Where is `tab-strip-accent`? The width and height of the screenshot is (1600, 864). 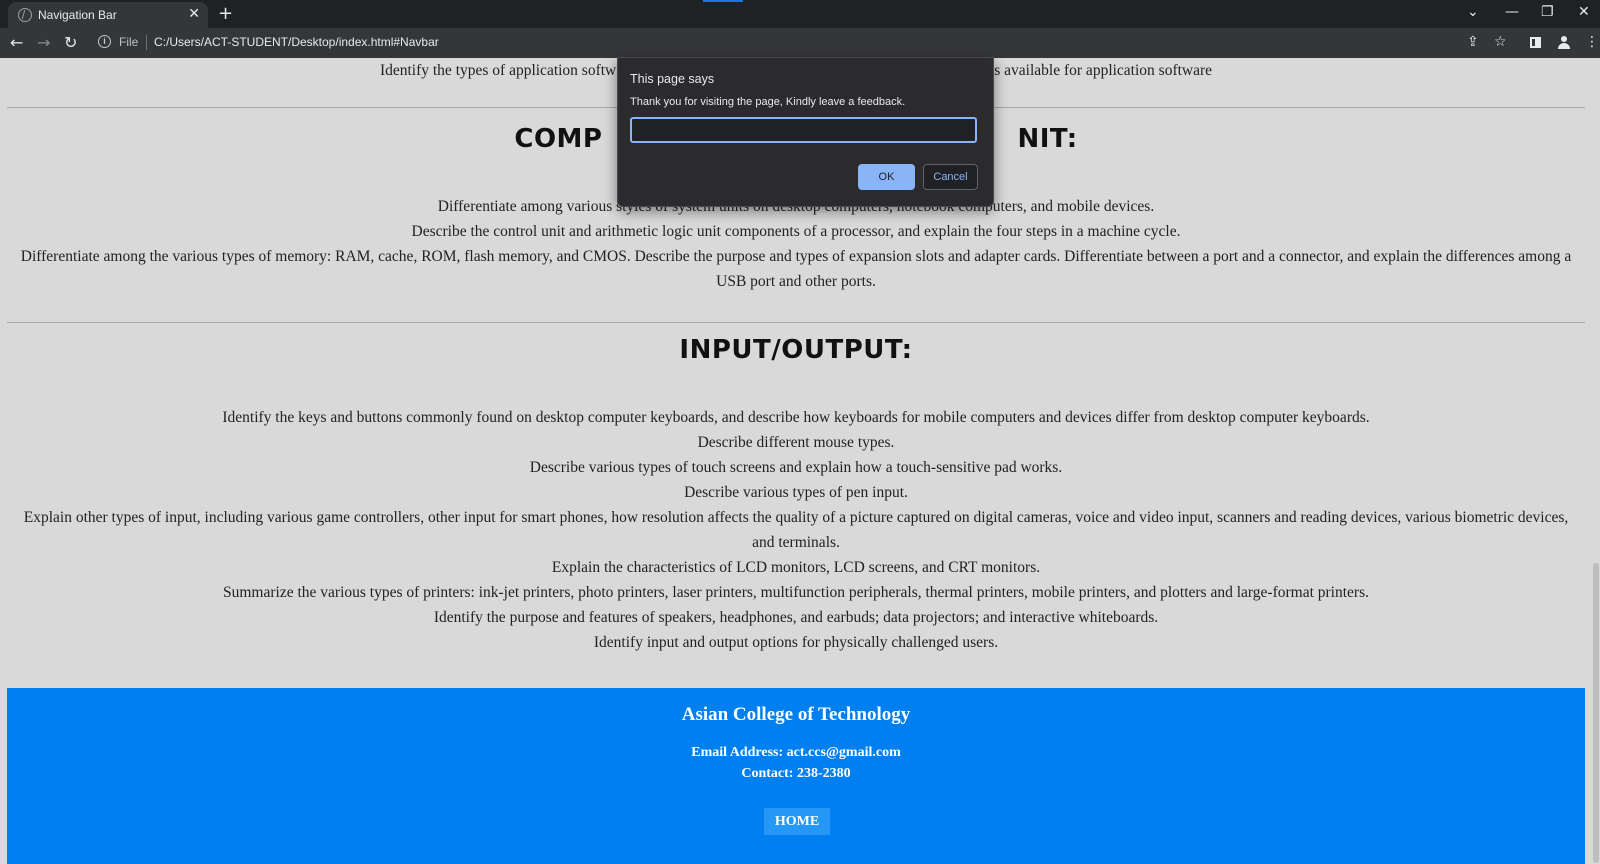 tab-strip-accent is located at coordinates (723, 1).